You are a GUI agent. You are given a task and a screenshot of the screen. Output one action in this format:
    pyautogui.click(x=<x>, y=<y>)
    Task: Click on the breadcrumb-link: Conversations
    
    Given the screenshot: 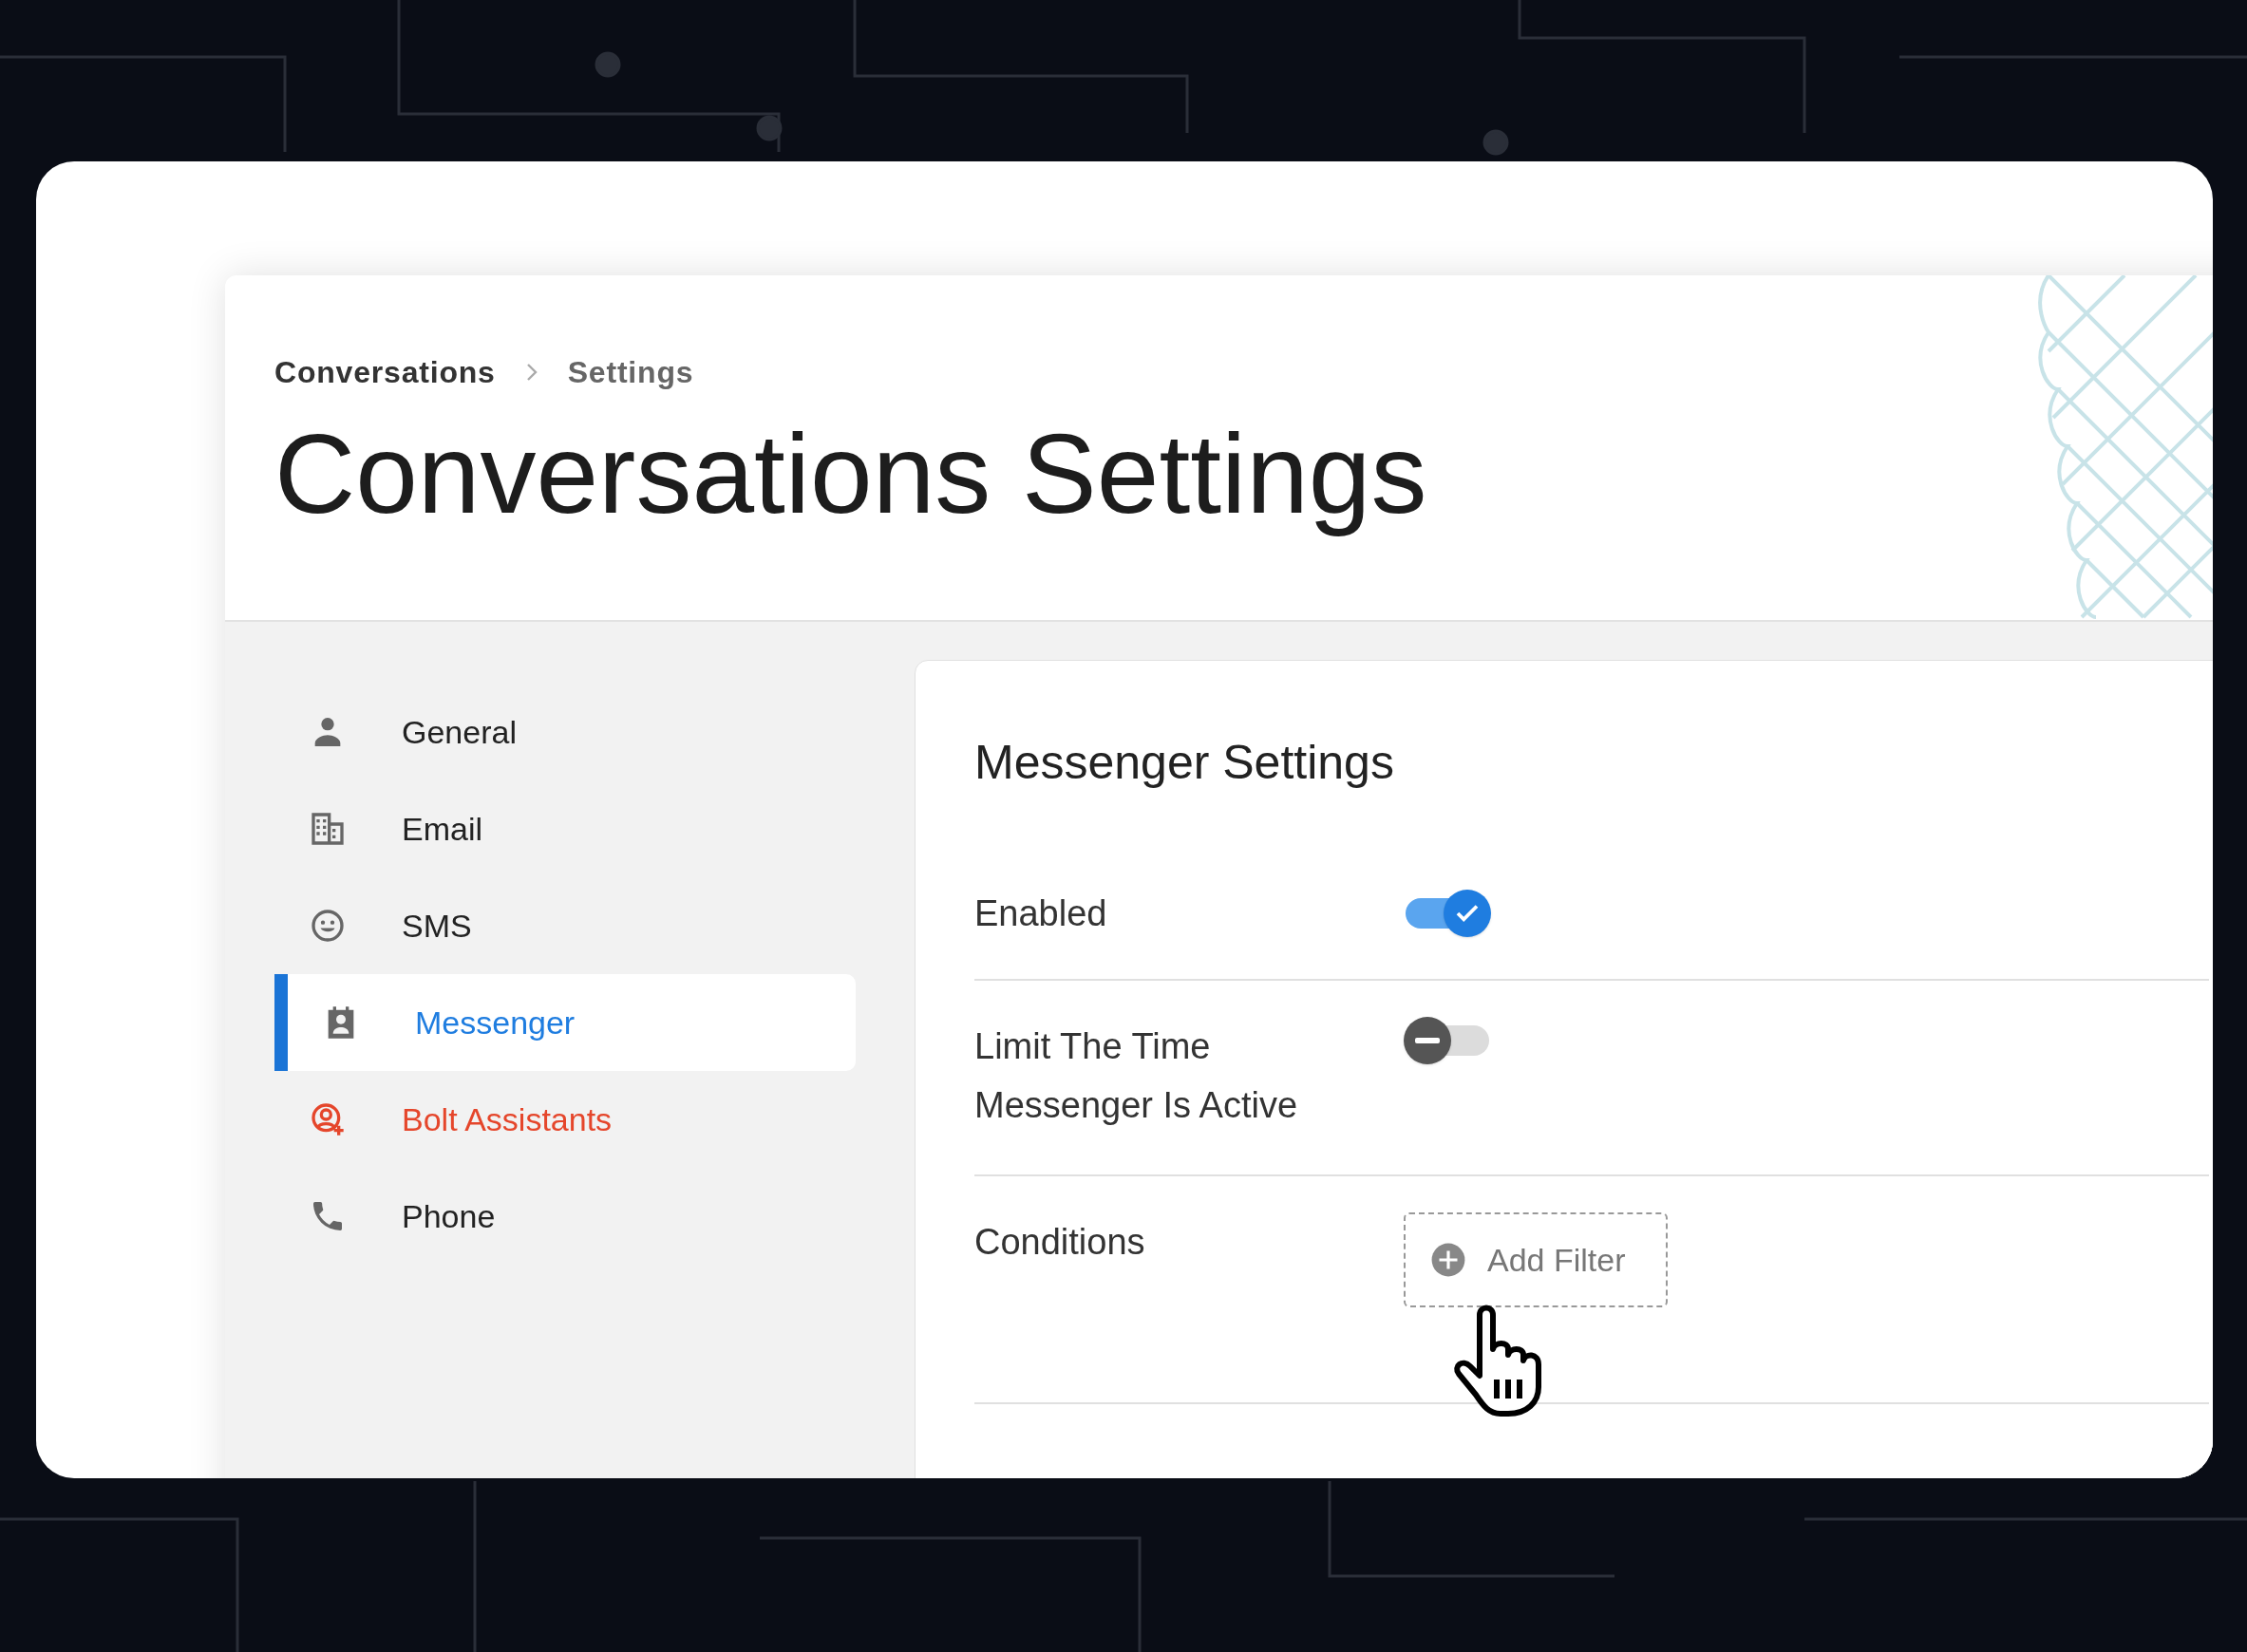 What is the action you would take?
    pyautogui.click(x=385, y=372)
    